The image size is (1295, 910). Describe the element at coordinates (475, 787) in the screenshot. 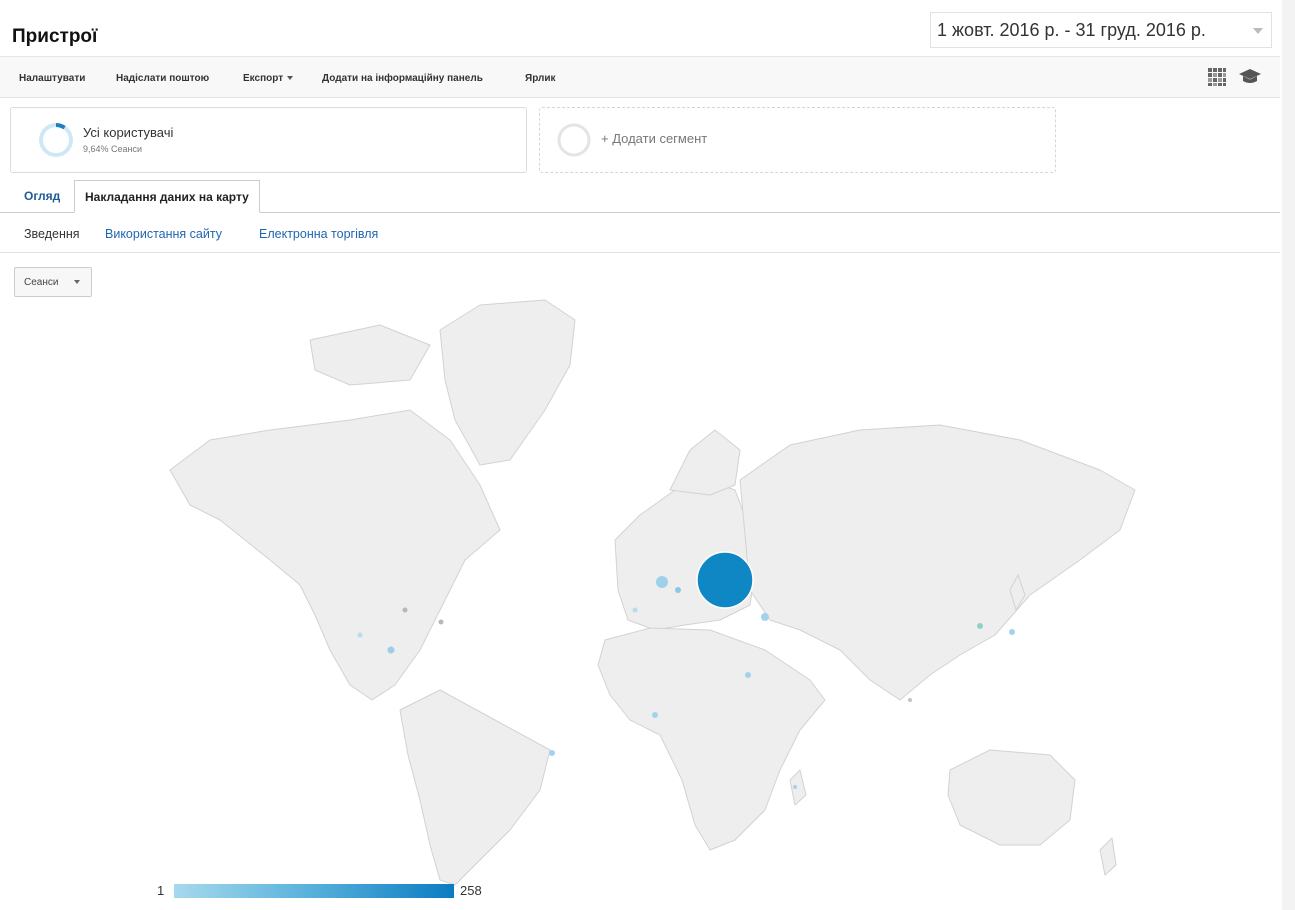

I see `region-south-america` at that location.